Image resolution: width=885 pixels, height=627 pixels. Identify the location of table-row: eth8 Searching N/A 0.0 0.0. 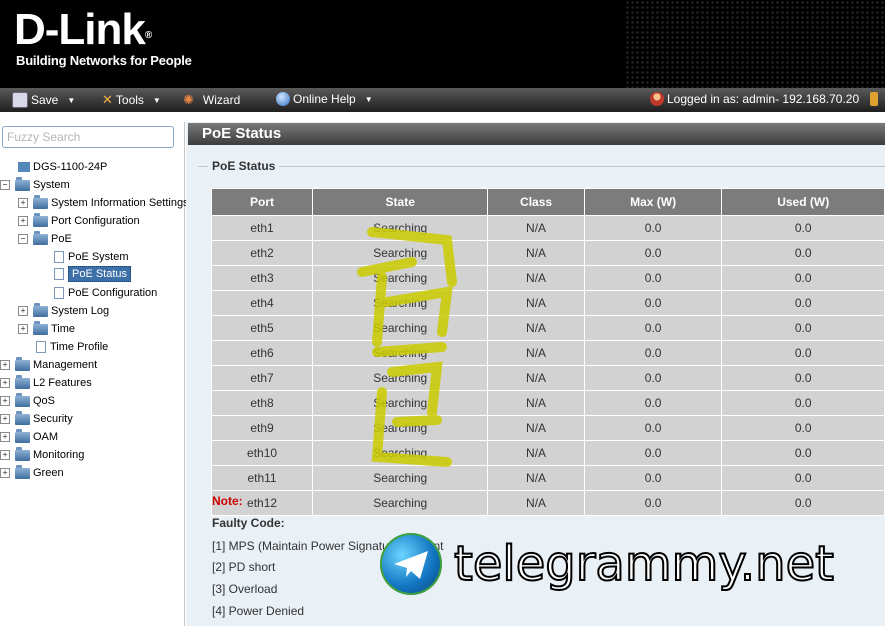
(547, 403).